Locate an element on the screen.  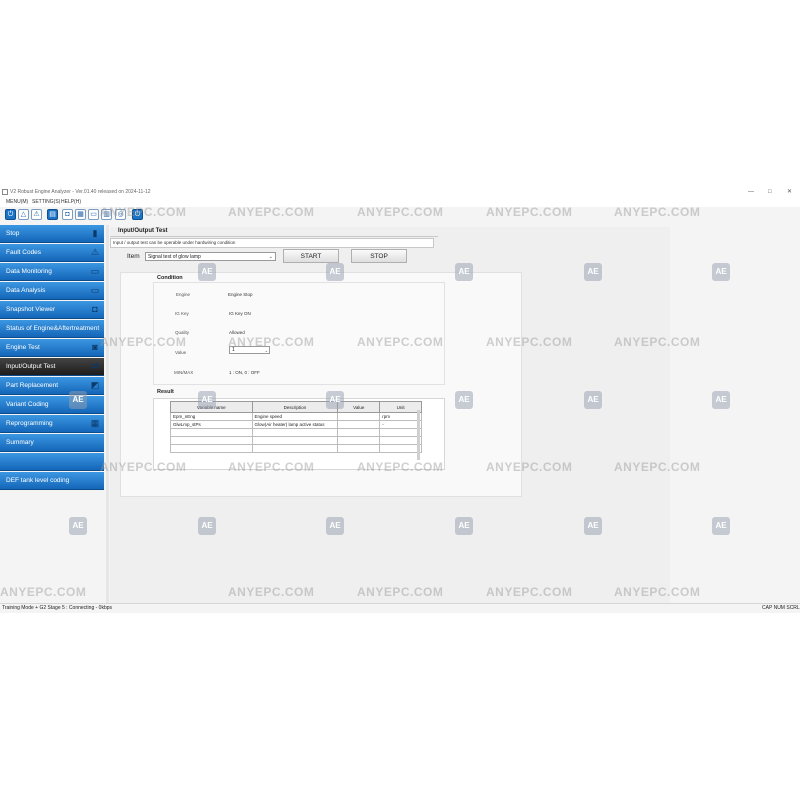
condition-key: IG Key is located at coordinates (182, 313).